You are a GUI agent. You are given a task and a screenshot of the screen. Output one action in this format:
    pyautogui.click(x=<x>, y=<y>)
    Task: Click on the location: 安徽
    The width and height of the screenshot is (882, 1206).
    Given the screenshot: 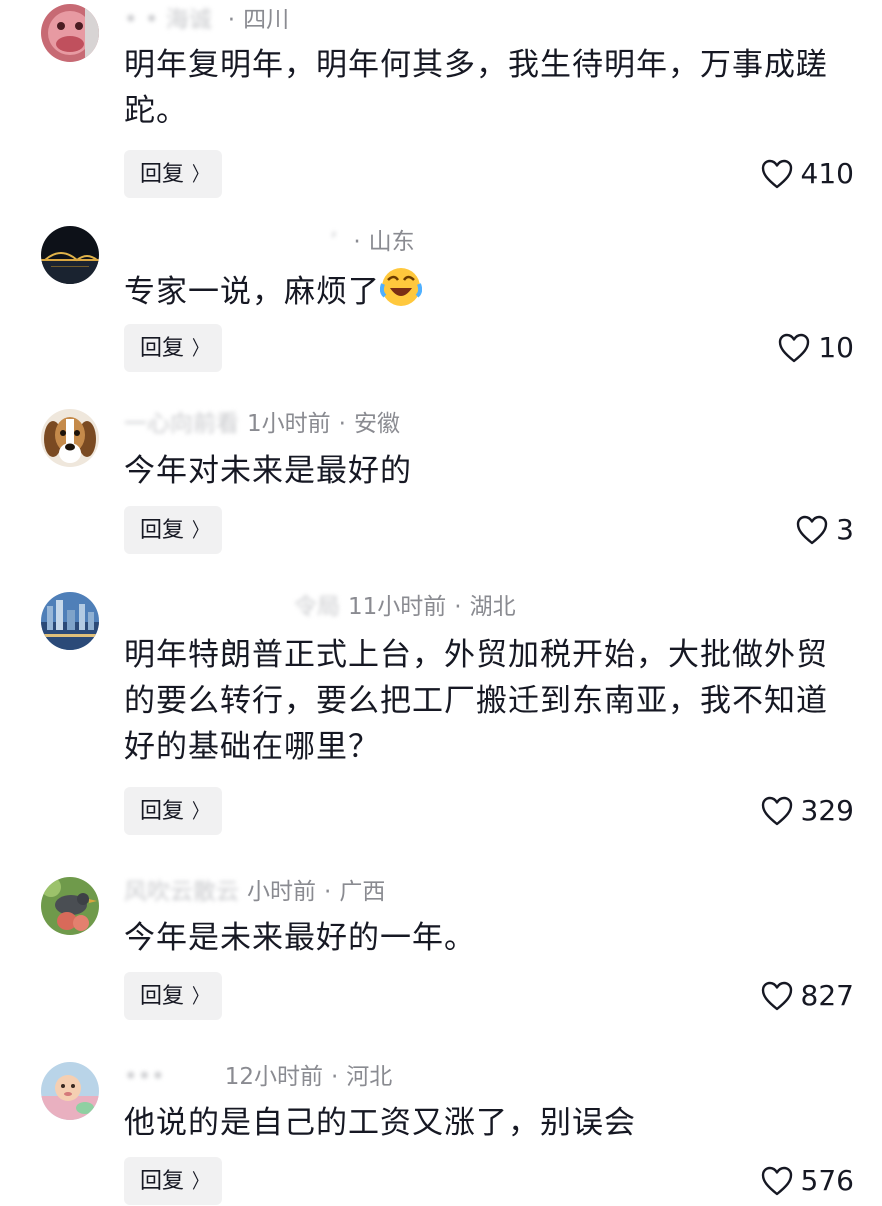 What is the action you would take?
    pyautogui.click(x=376, y=424)
    